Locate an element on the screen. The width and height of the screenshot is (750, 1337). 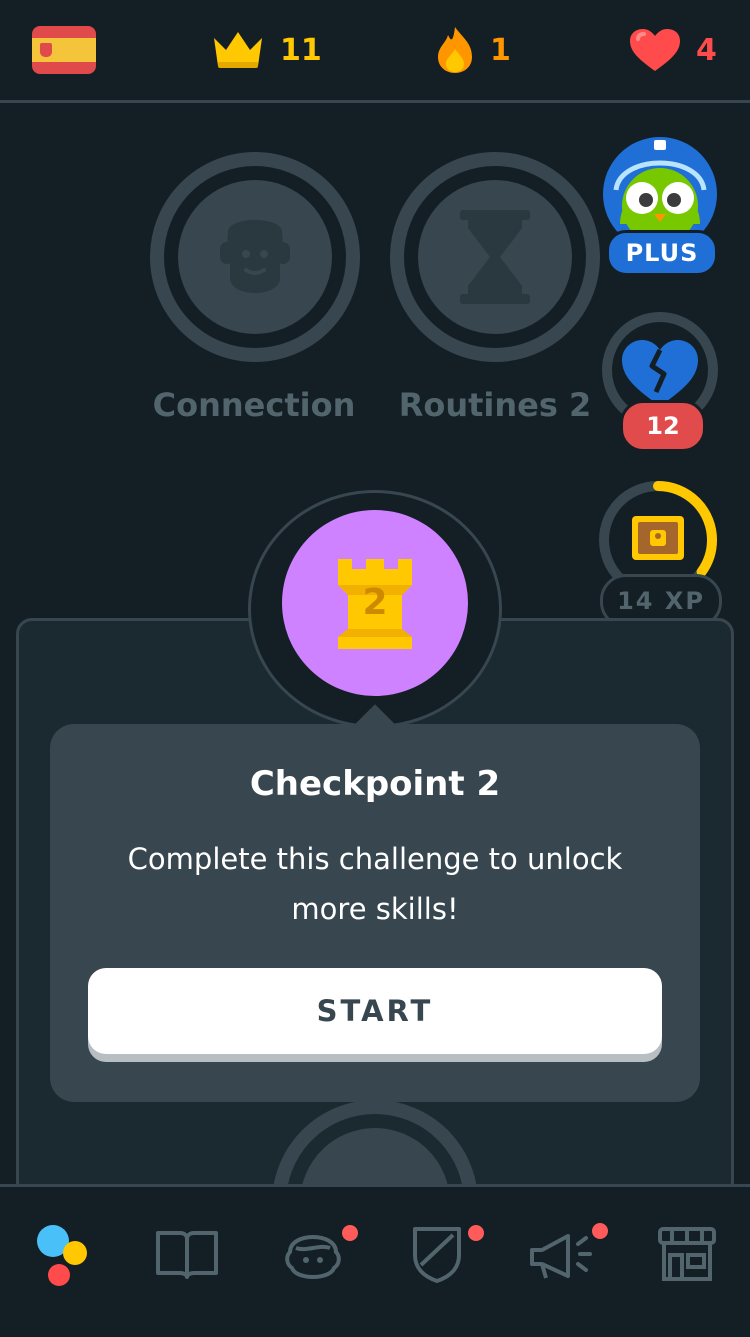
crowns-stat: 11 is located at coordinates (266, 50).